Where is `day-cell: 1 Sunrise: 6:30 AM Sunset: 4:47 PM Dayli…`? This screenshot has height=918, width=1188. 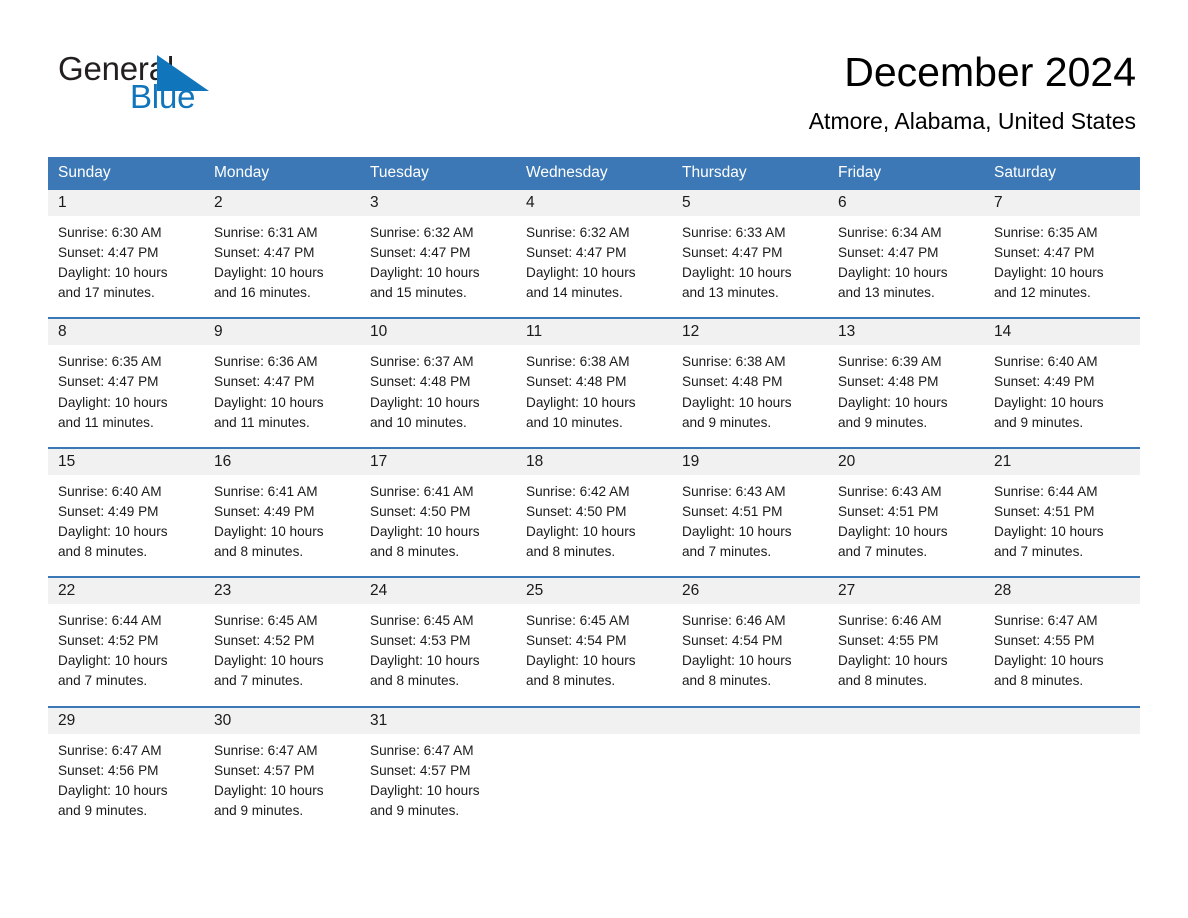 day-cell: 1 Sunrise: 6:30 AM Sunset: 4:47 PM Dayli… is located at coordinates (126, 254).